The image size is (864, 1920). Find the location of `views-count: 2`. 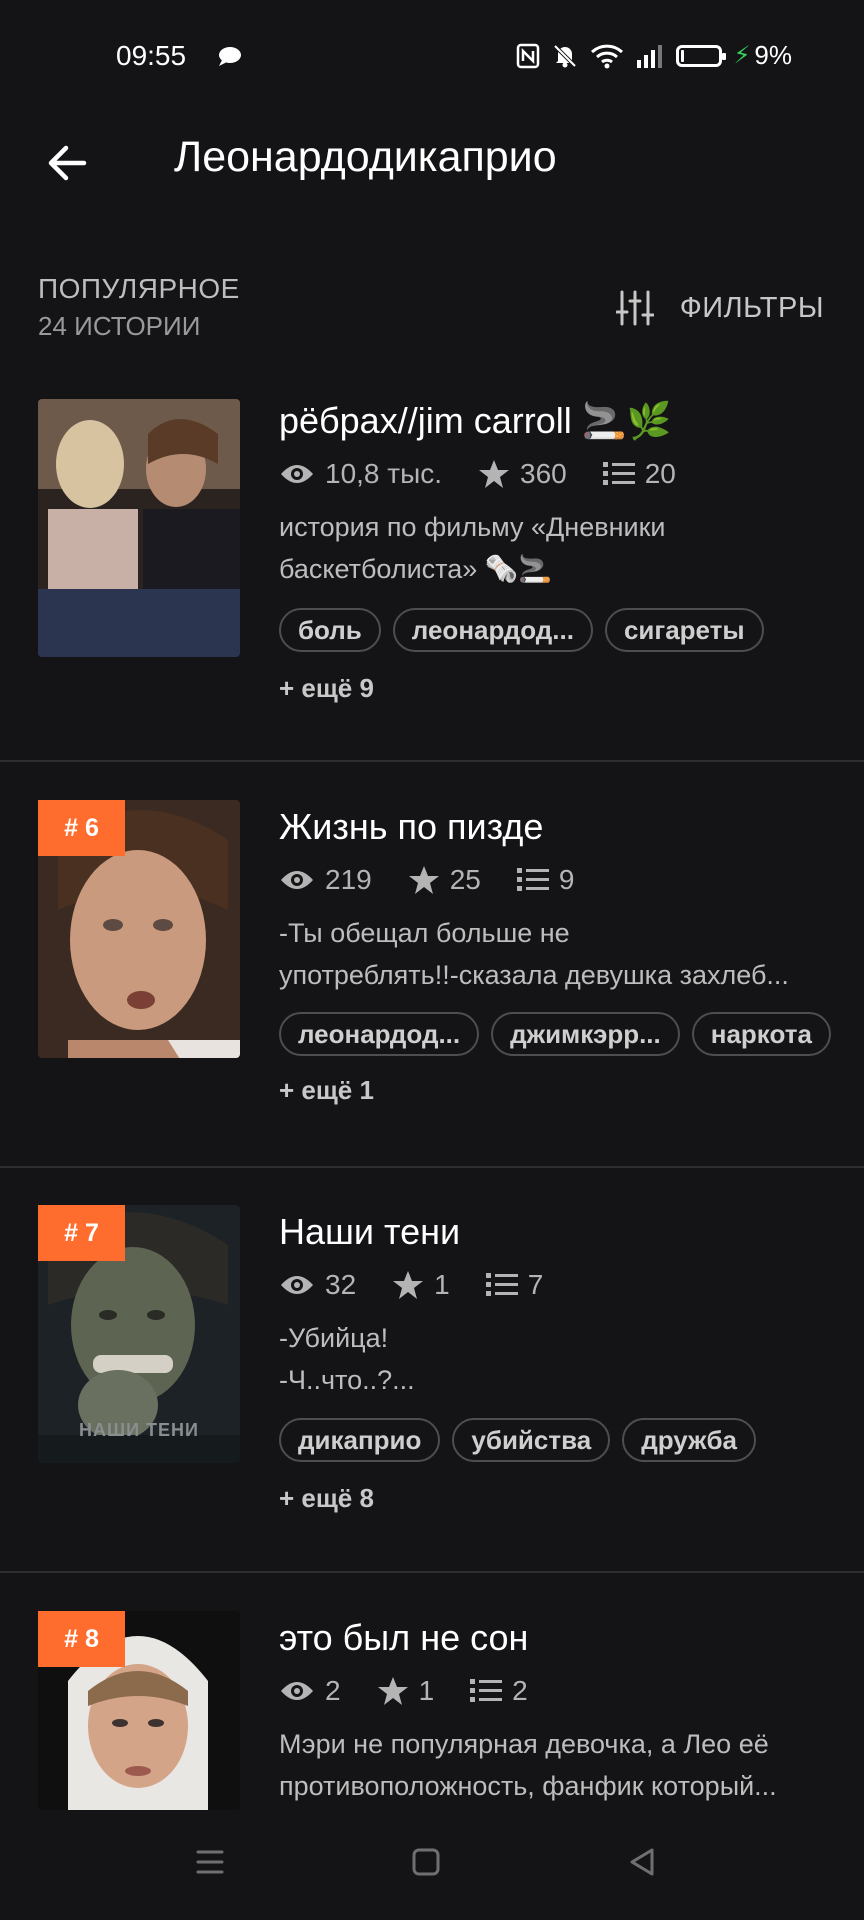

views-count: 2 is located at coordinates (333, 1690).